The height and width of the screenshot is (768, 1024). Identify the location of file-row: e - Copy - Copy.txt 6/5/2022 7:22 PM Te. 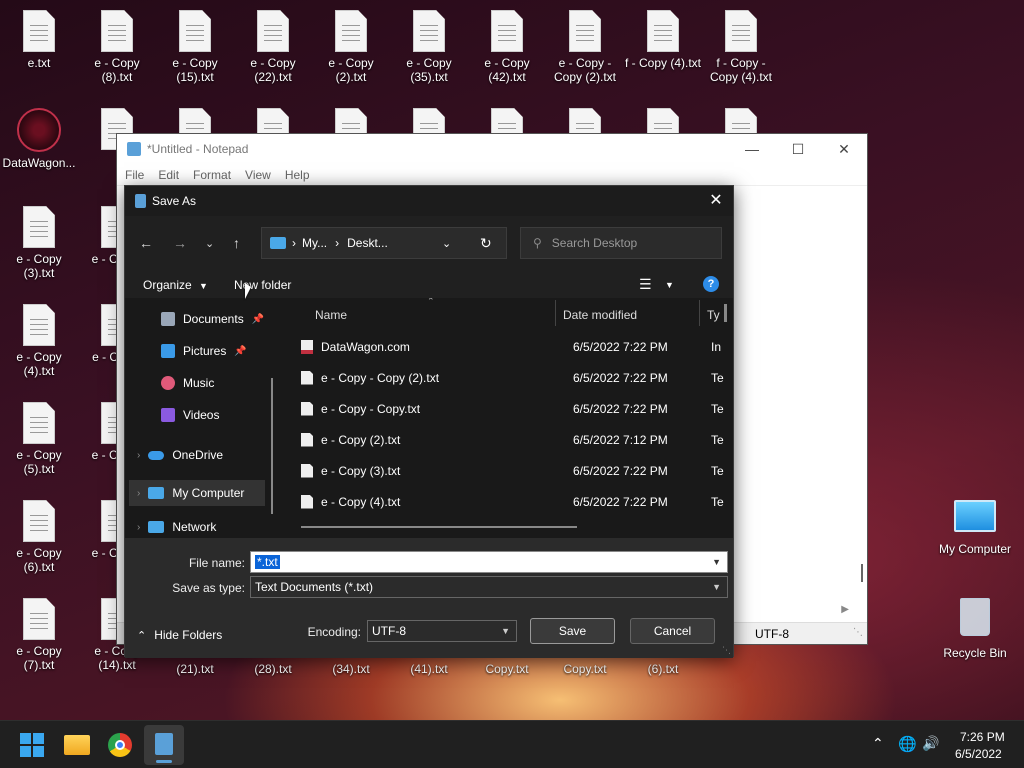
(517, 408).